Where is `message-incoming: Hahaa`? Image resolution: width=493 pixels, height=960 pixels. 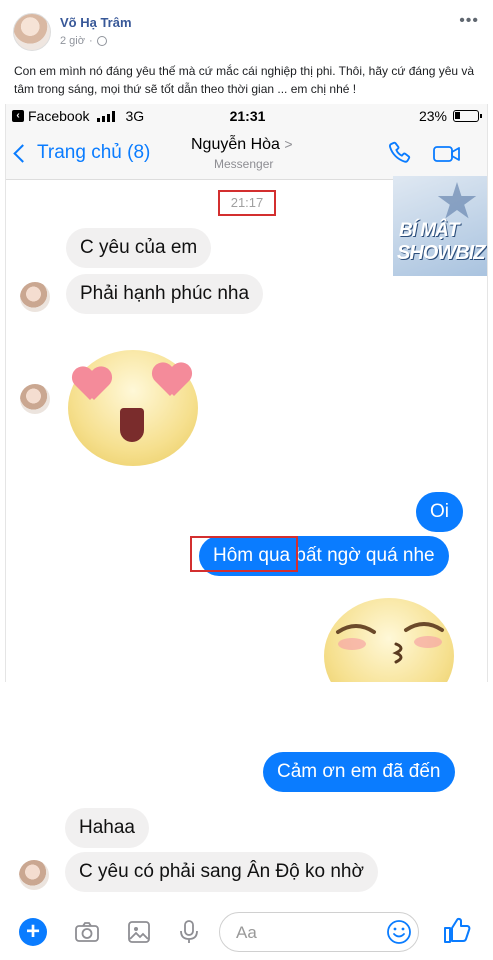
message-incoming: Hahaa is located at coordinates (107, 828).